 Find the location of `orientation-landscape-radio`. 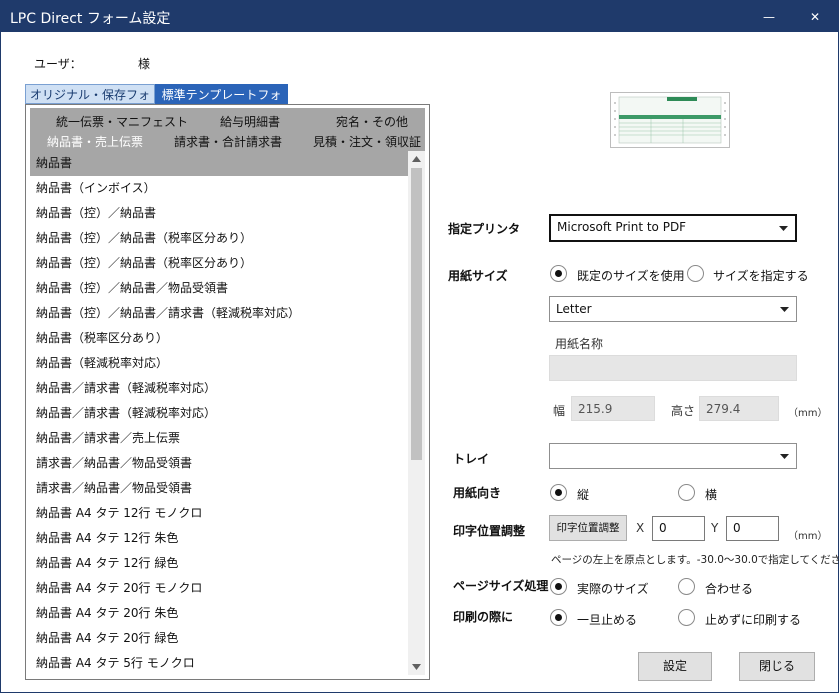

orientation-landscape-radio is located at coordinates (686, 492).